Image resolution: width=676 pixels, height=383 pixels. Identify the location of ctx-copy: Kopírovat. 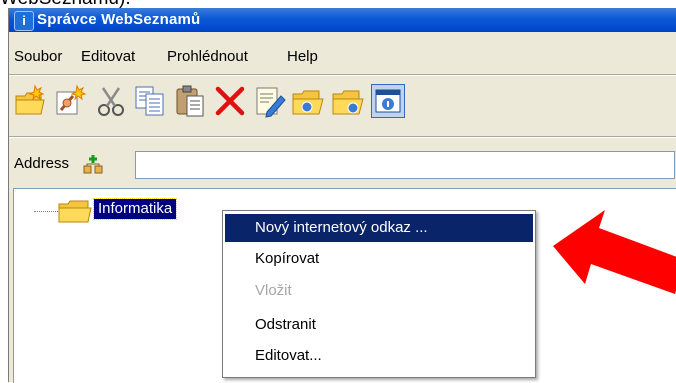
(379, 259).